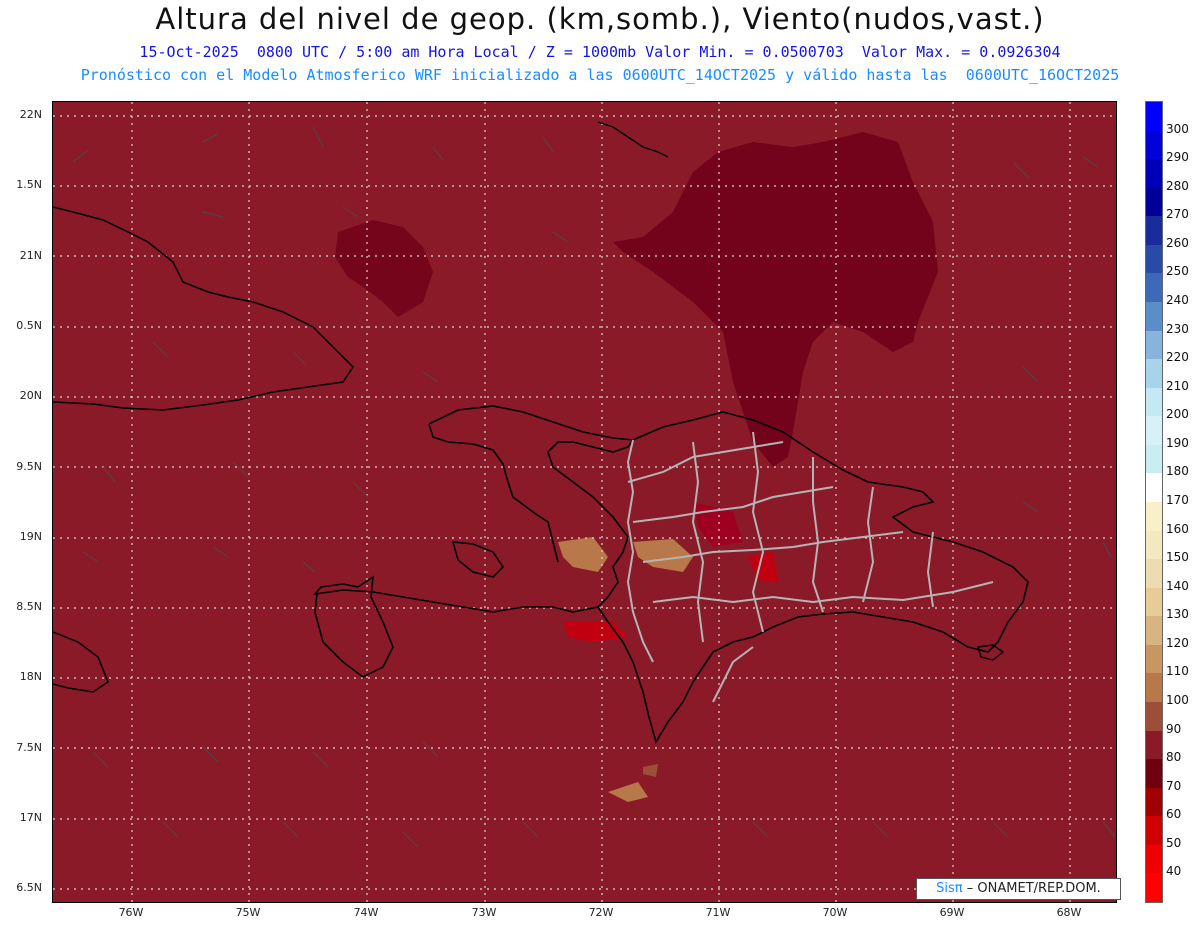 This screenshot has width=1200, height=927. What do you see at coordinates (484, 912) in the screenshot?
I see `lon-label: 73W` at bounding box center [484, 912].